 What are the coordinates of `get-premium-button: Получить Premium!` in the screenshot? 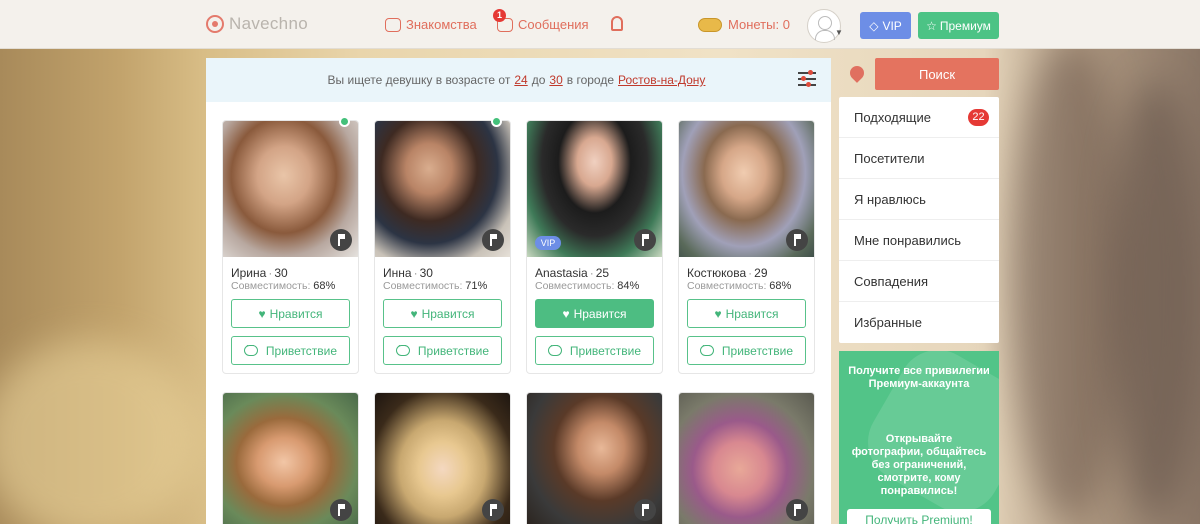 It's located at (919, 516).